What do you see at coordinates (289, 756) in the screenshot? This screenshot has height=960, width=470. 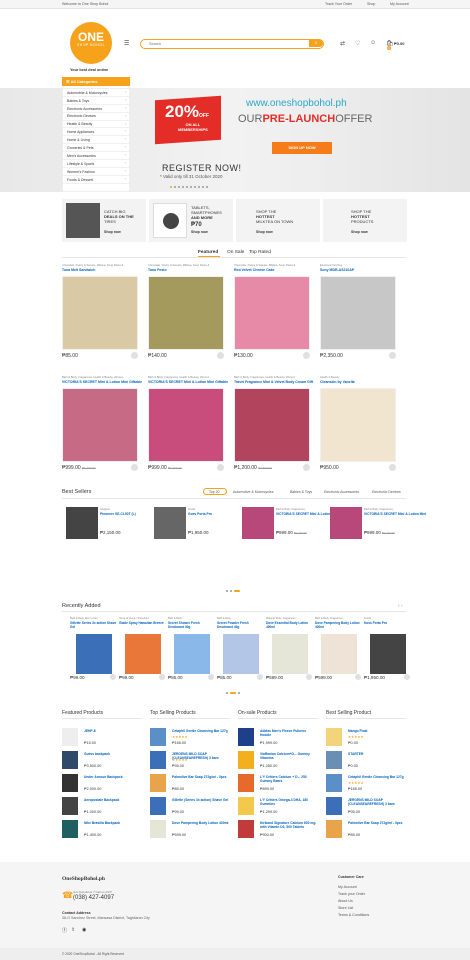 I see `column-item-name: ViaRanian Calcium+D... Gummy Vitamins` at bounding box center [289, 756].